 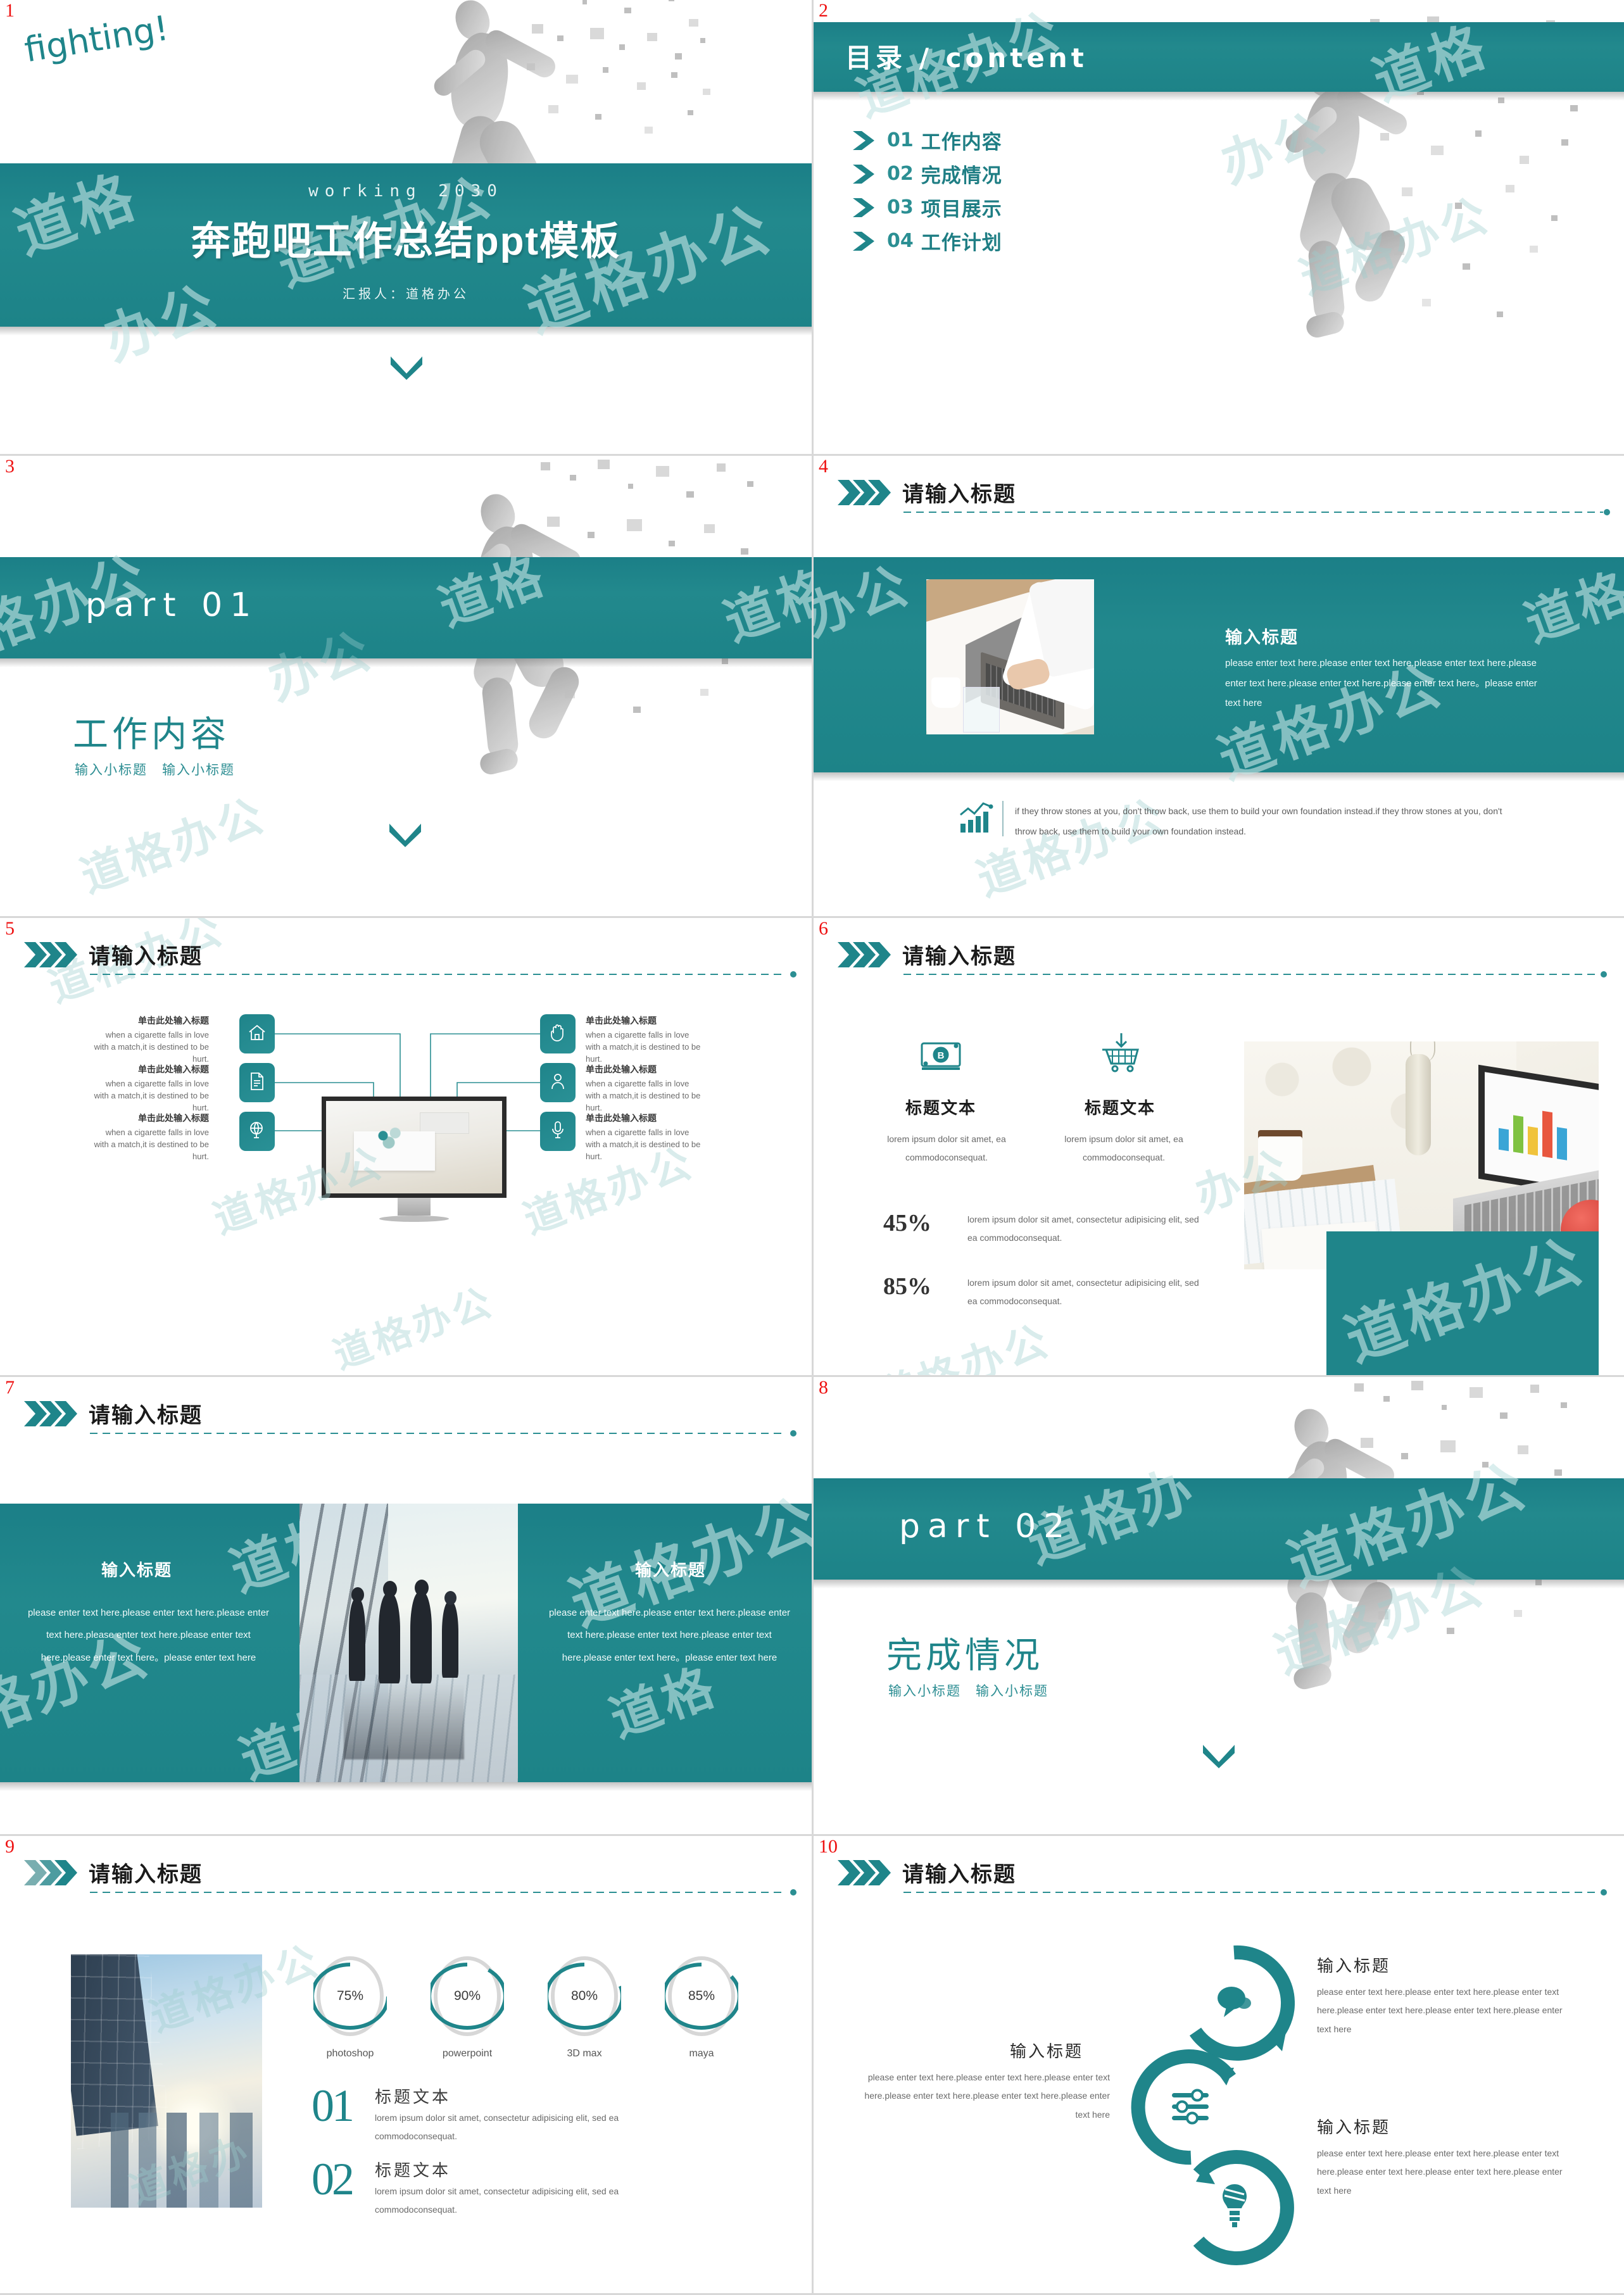 What do you see at coordinates (823, 1387) in the screenshot?
I see `slide-number: 8` at bounding box center [823, 1387].